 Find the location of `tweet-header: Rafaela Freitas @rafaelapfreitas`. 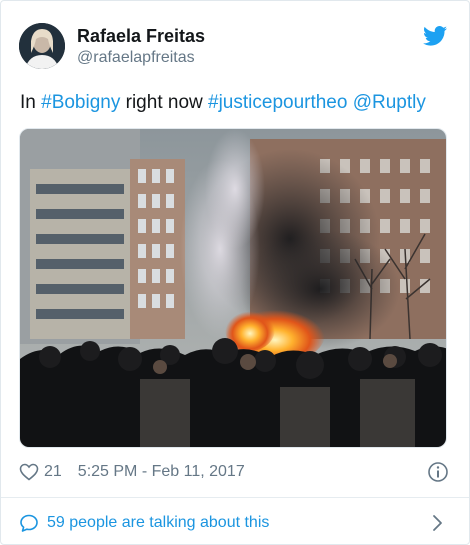

tweet-header: Rafaela Freitas @rafaelapfreitas is located at coordinates (112, 46).